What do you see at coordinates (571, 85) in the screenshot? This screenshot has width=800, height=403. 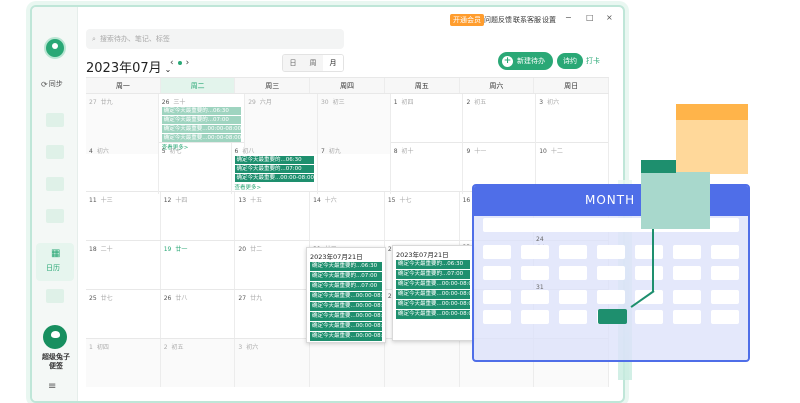 I see `weekday-label: 周日` at bounding box center [571, 85].